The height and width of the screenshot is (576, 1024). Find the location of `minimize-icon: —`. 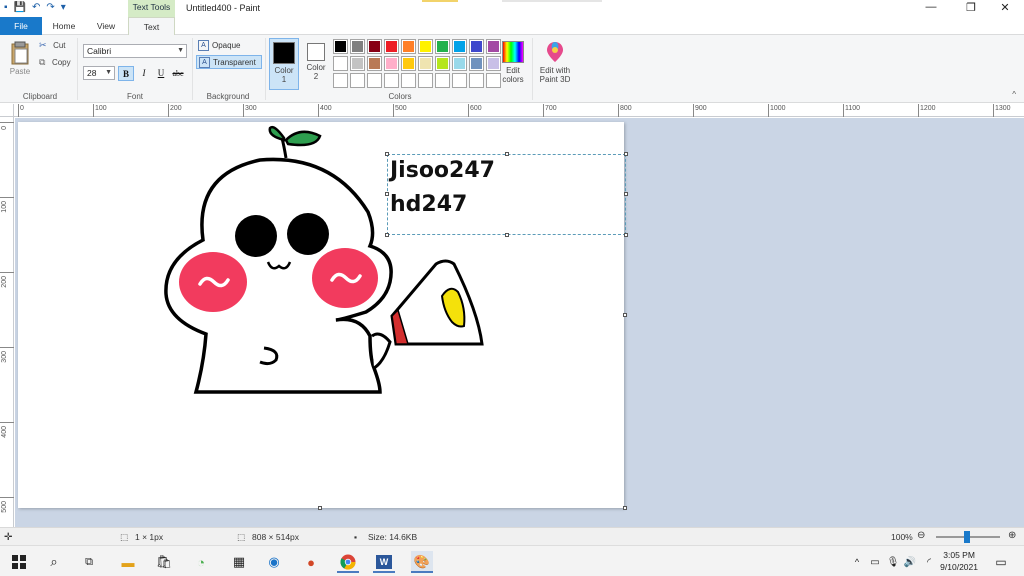

minimize-icon: — is located at coordinates (931, 7).